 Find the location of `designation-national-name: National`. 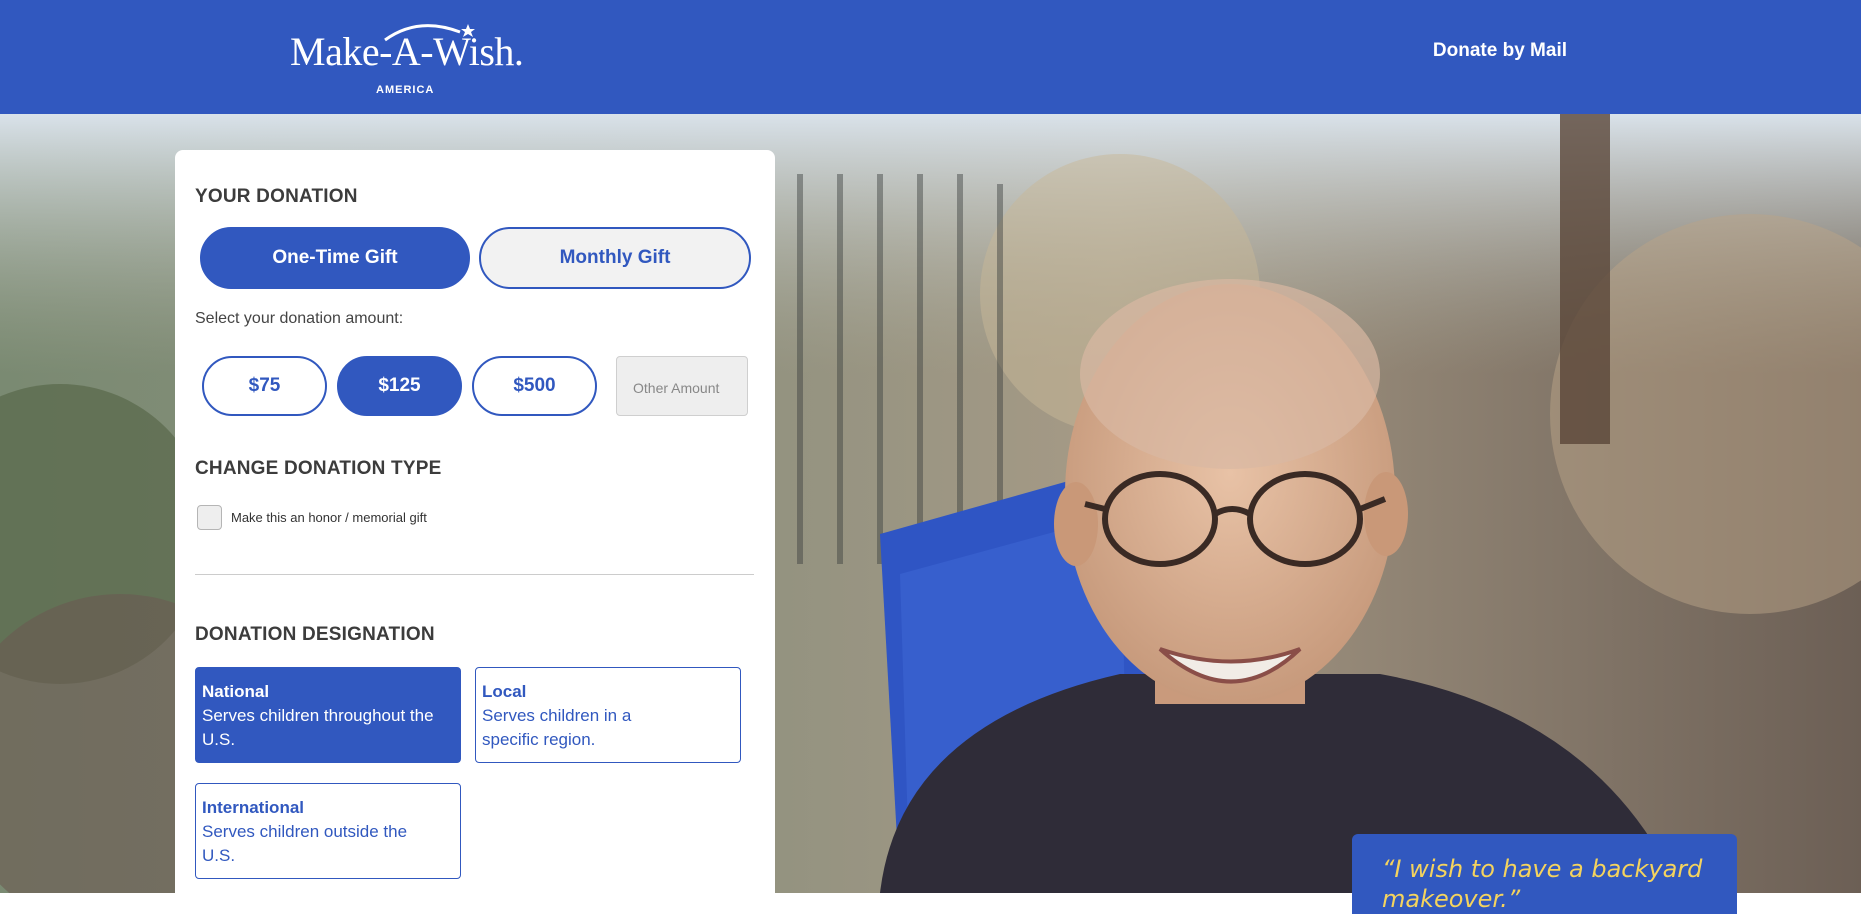

designation-national-name: National is located at coordinates (236, 691).